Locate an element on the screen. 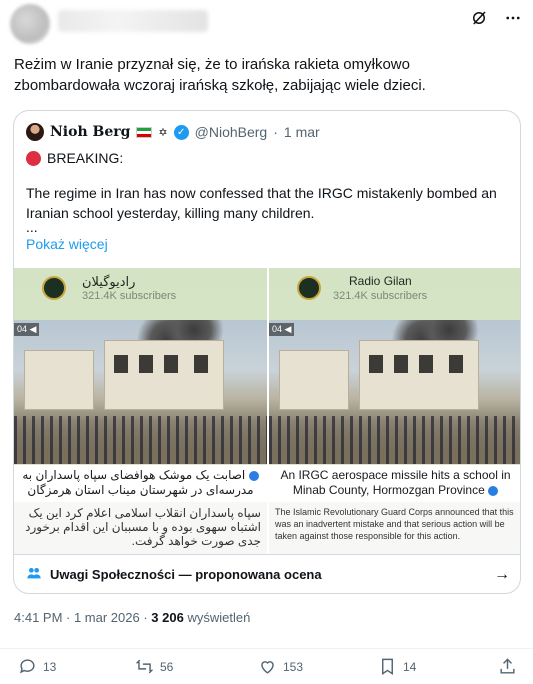  community-notes-icon is located at coordinates (34, 575).